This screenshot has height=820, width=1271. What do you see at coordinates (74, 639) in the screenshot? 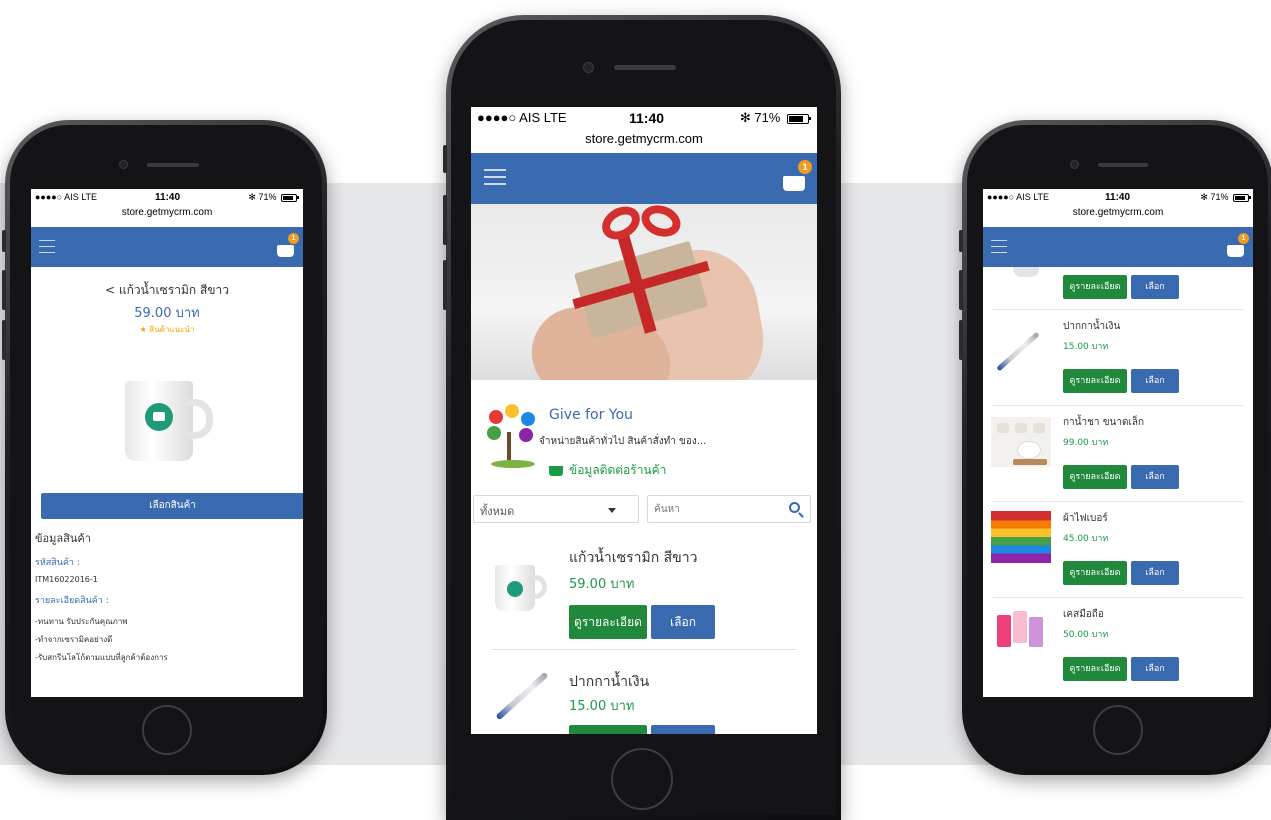
I see `product-detail-line: -ทำจากเซรามิคอย่างดี` at bounding box center [74, 639].